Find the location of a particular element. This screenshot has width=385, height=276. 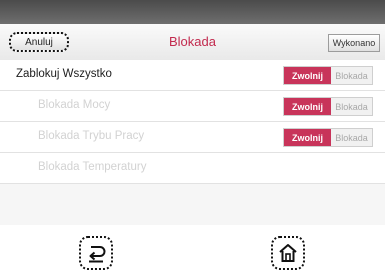

header-bar: Anuluj Blokada Wykonano is located at coordinates (192, 42).